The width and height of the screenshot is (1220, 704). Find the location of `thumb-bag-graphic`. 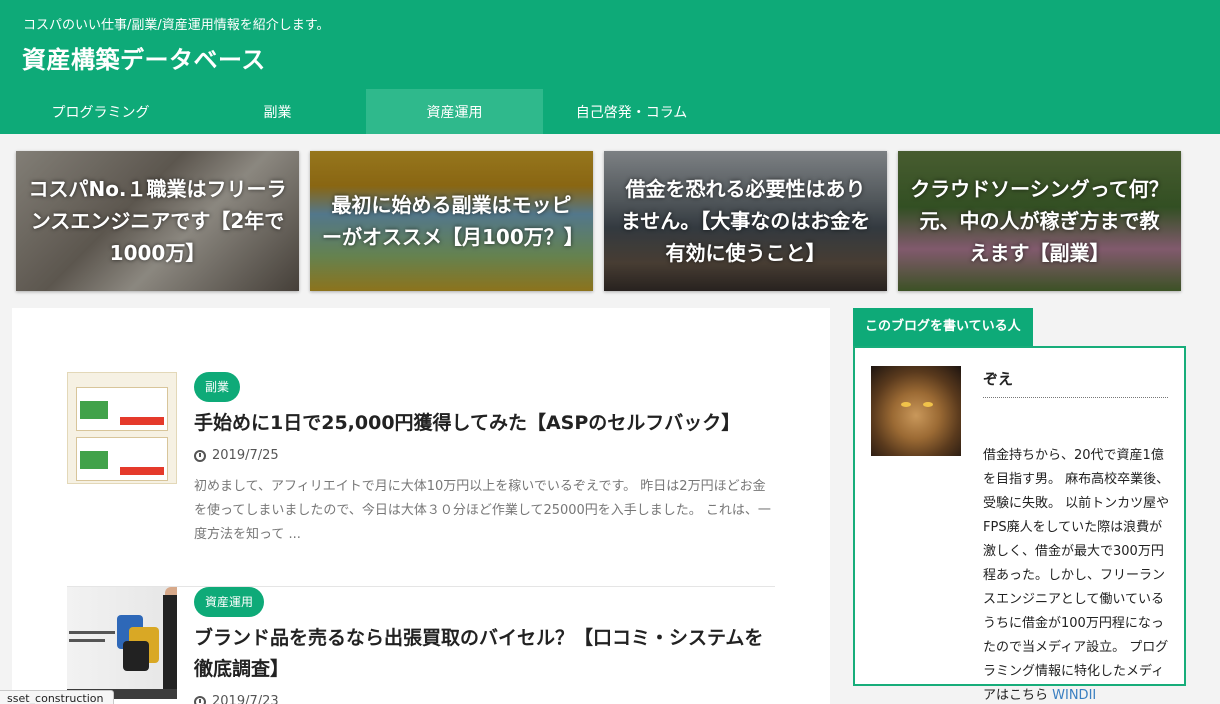

thumb-bag-graphic is located at coordinates (136, 656).